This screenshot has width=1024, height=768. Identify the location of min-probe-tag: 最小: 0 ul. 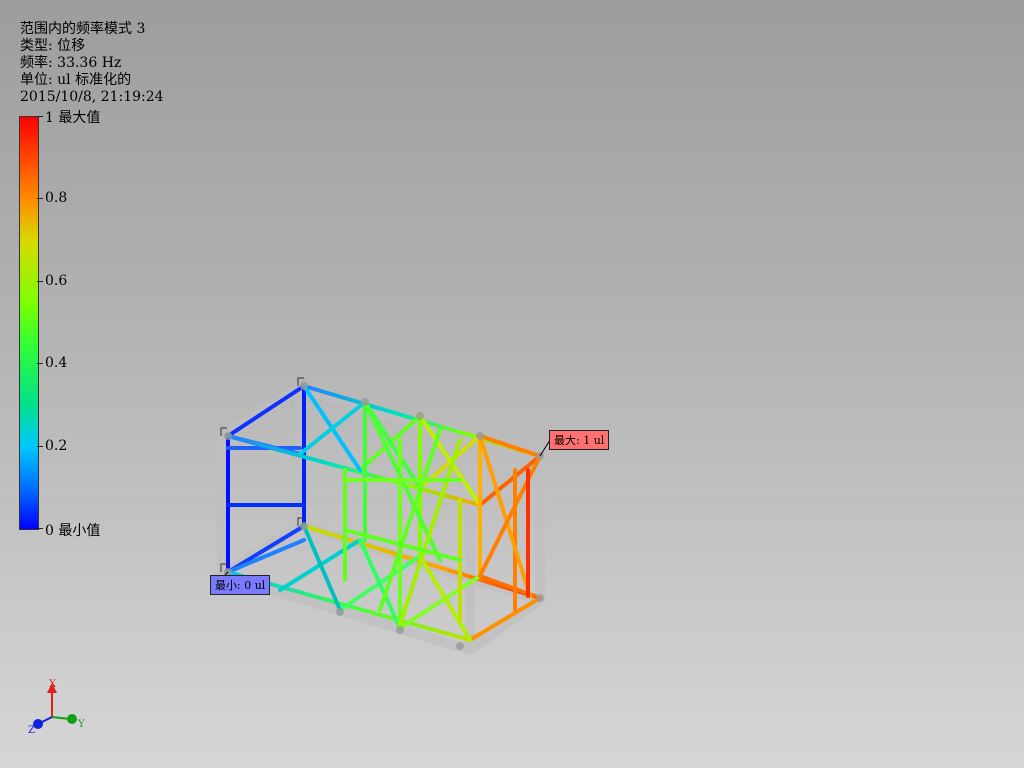
(240, 585).